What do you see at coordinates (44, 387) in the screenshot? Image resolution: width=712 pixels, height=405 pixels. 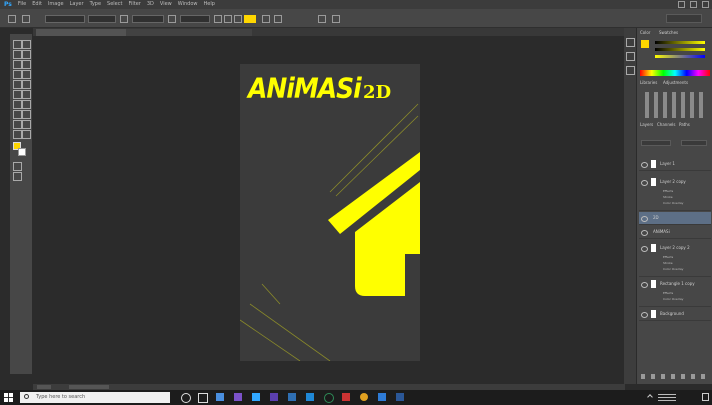 I see `zoom-level-field` at bounding box center [44, 387].